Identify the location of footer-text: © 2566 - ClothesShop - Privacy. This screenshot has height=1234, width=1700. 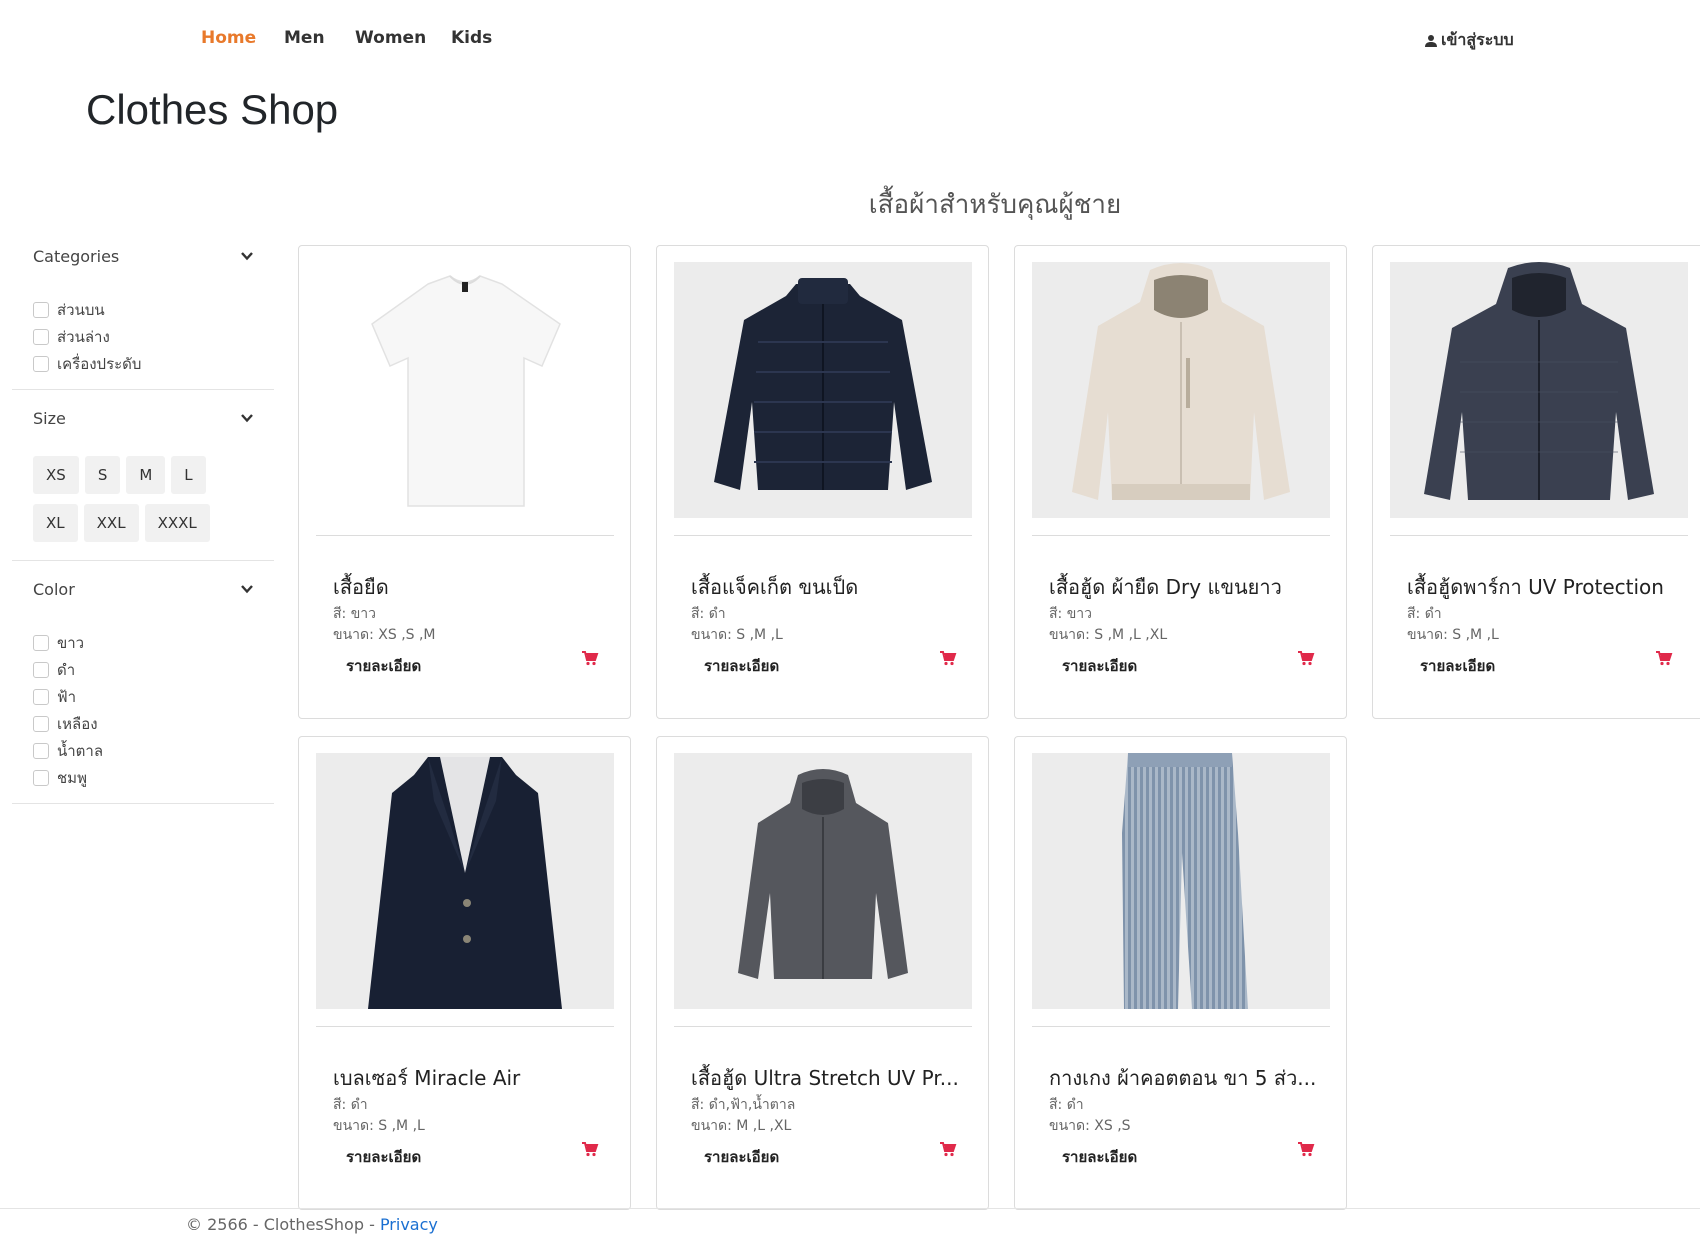
(312, 1224).